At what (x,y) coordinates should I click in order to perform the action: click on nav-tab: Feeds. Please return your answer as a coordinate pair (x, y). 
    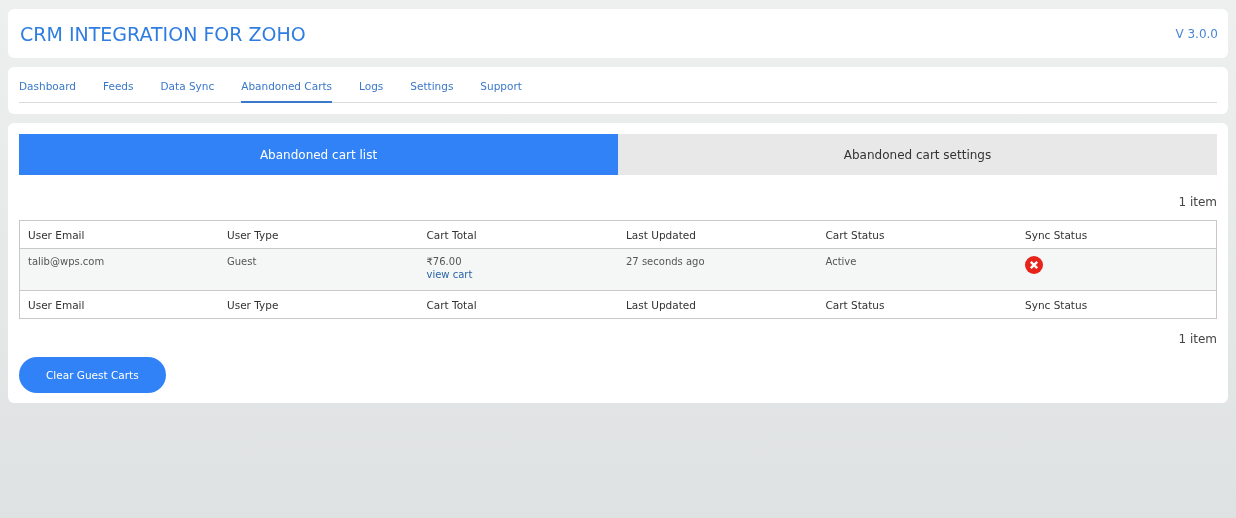
    Looking at the image, I should click on (118, 90).